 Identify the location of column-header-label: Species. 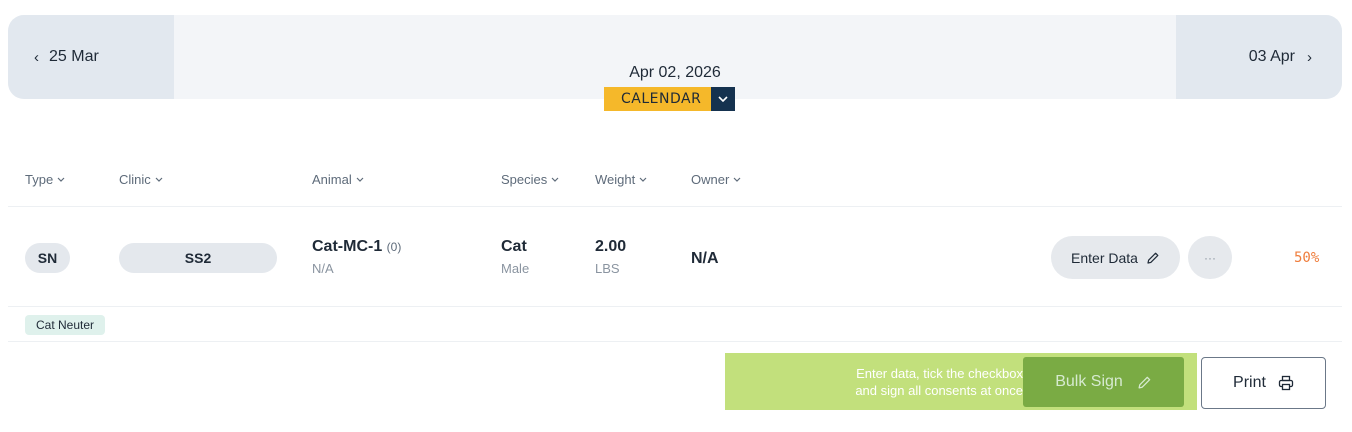
(524, 179).